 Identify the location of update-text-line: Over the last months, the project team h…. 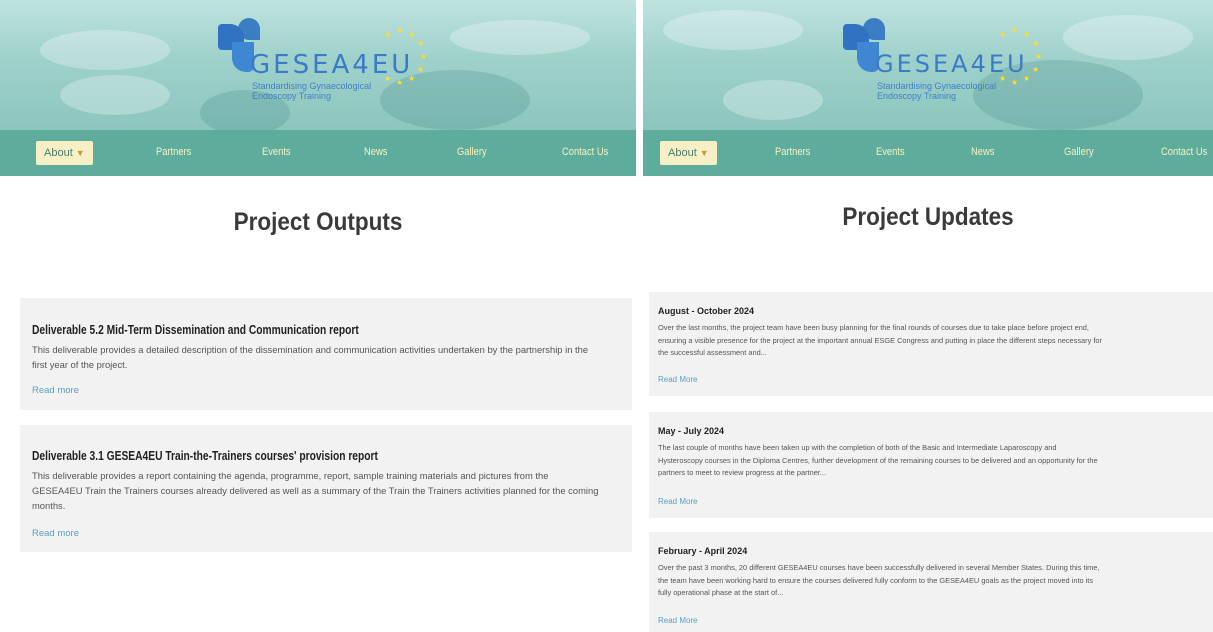
(873, 327).